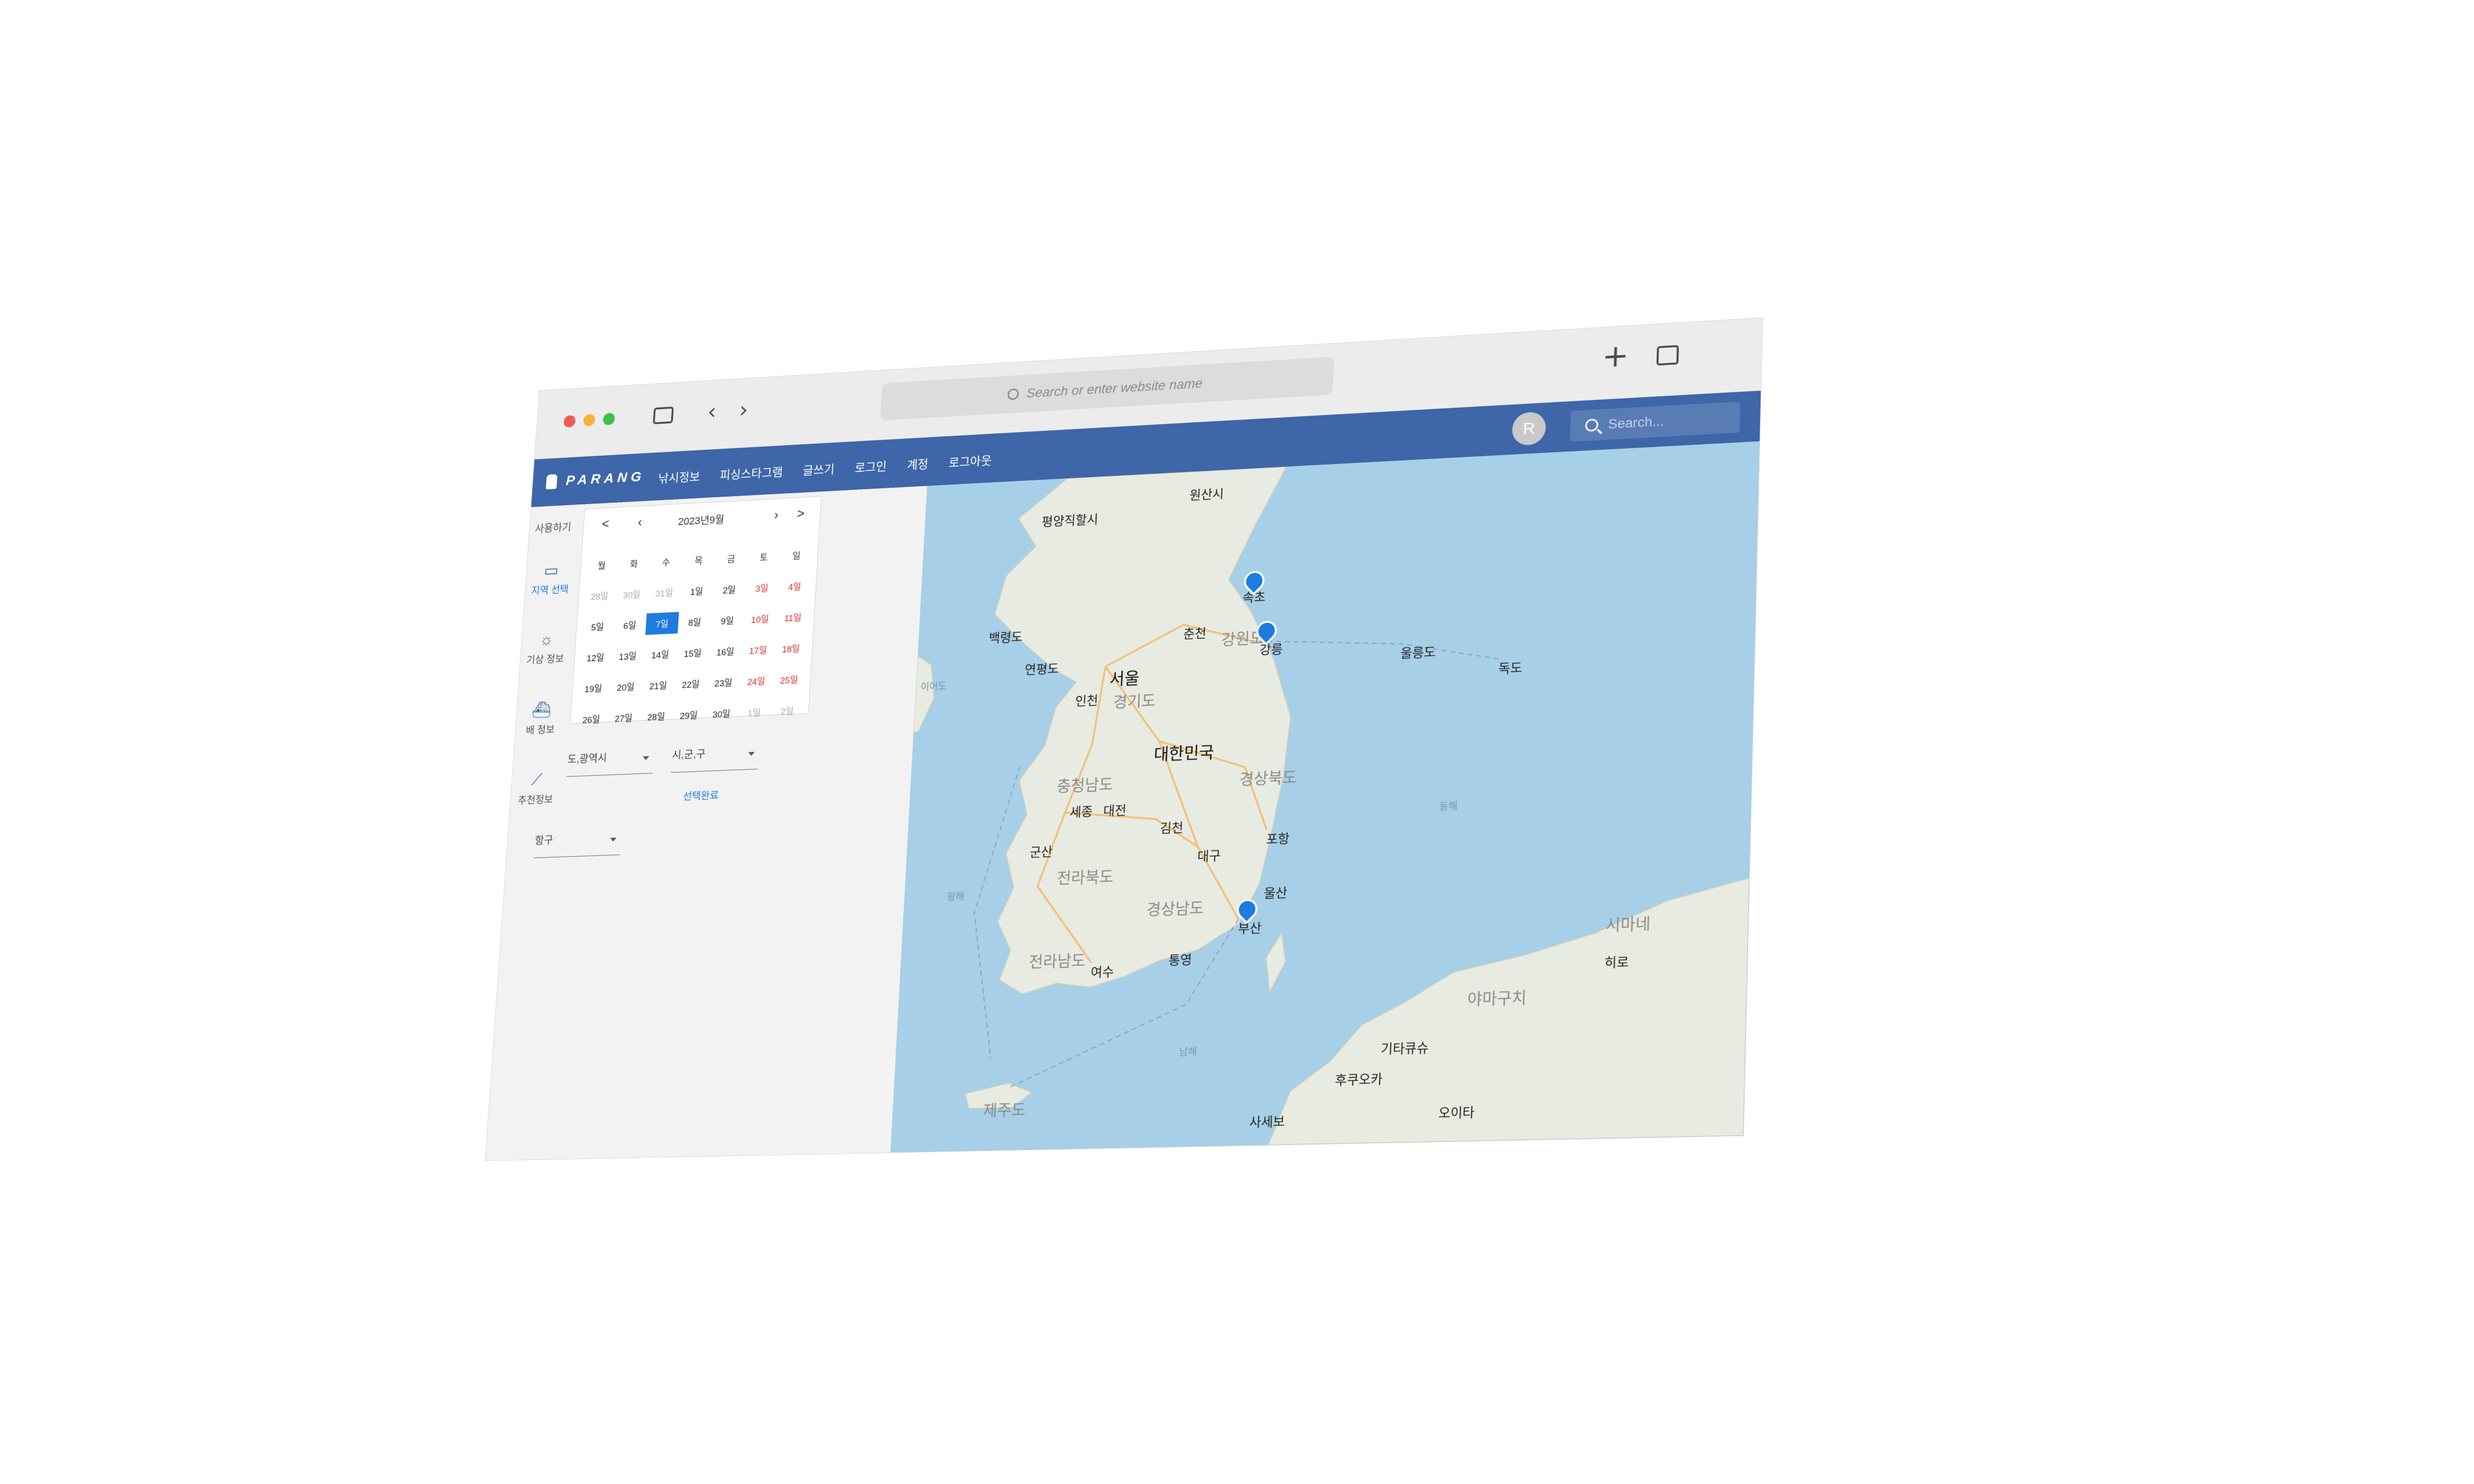 The height and width of the screenshot is (1484, 2474). What do you see at coordinates (662, 623) in the screenshot?
I see `calendar-day: 7일` at bounding box center [662, 623].